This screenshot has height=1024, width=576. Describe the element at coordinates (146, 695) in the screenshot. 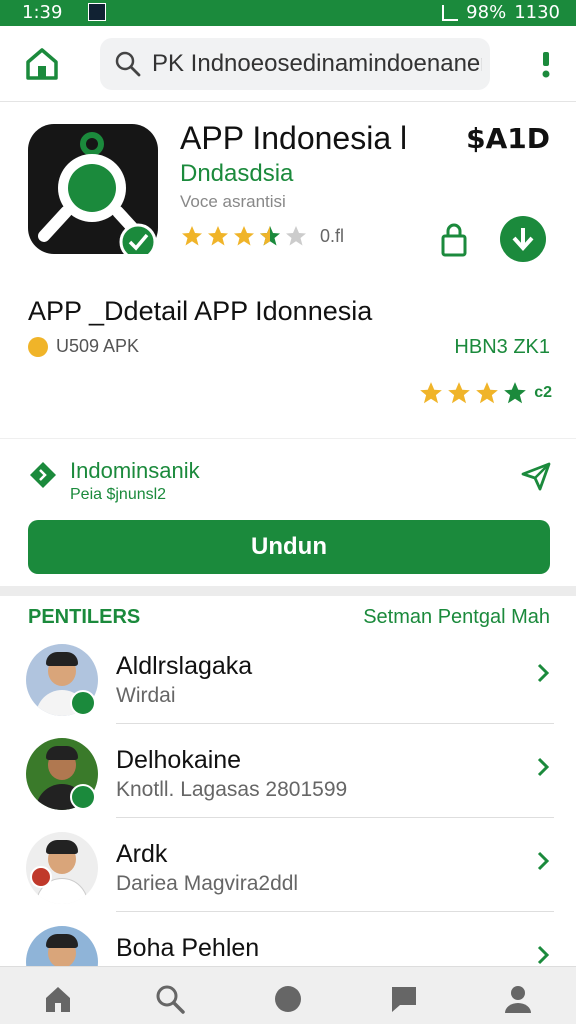

I see `list-item-sub: Wirdai` at that location.